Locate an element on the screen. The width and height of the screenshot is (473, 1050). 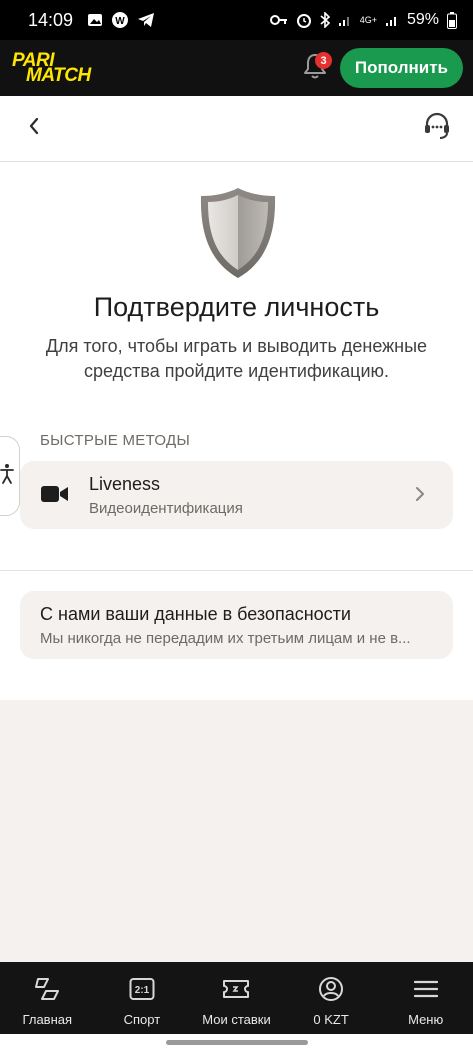
topup-button: Пополнить is located at coordinates (401, 68).